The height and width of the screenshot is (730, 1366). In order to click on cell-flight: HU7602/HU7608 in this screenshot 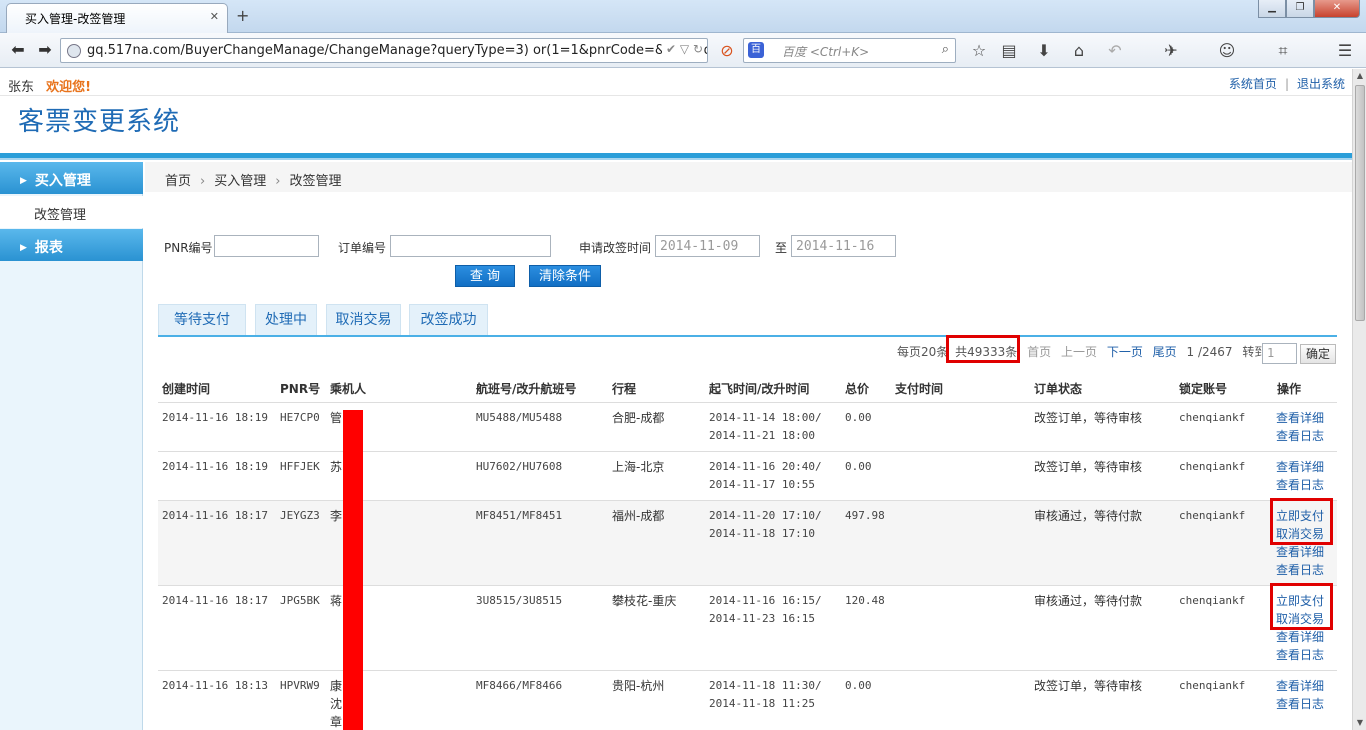, I will do `click(519, 466)`.